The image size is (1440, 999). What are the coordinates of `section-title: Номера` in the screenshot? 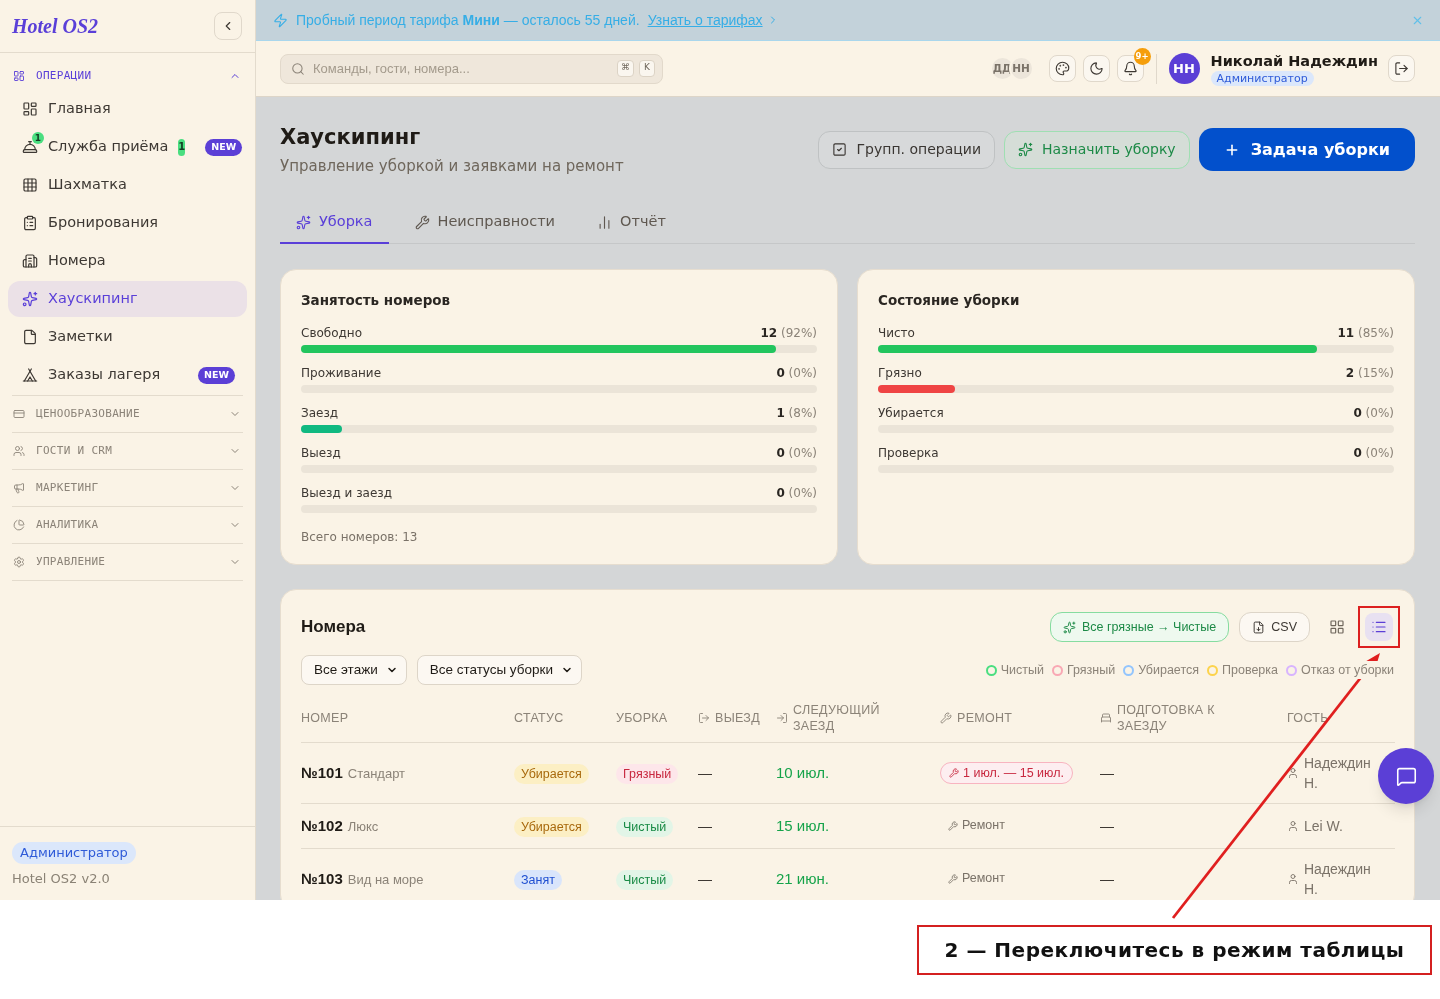 It's located at (333, 627).